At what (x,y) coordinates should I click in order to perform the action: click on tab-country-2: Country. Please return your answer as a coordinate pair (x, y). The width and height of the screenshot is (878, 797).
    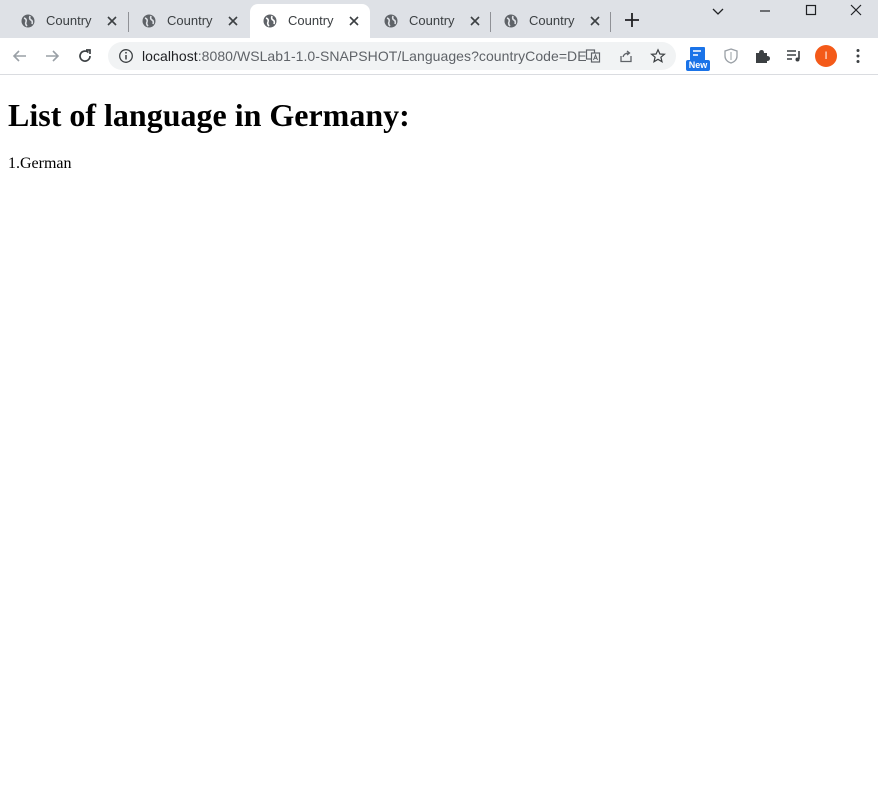
    Looking at the image, I should click on (189, 21).